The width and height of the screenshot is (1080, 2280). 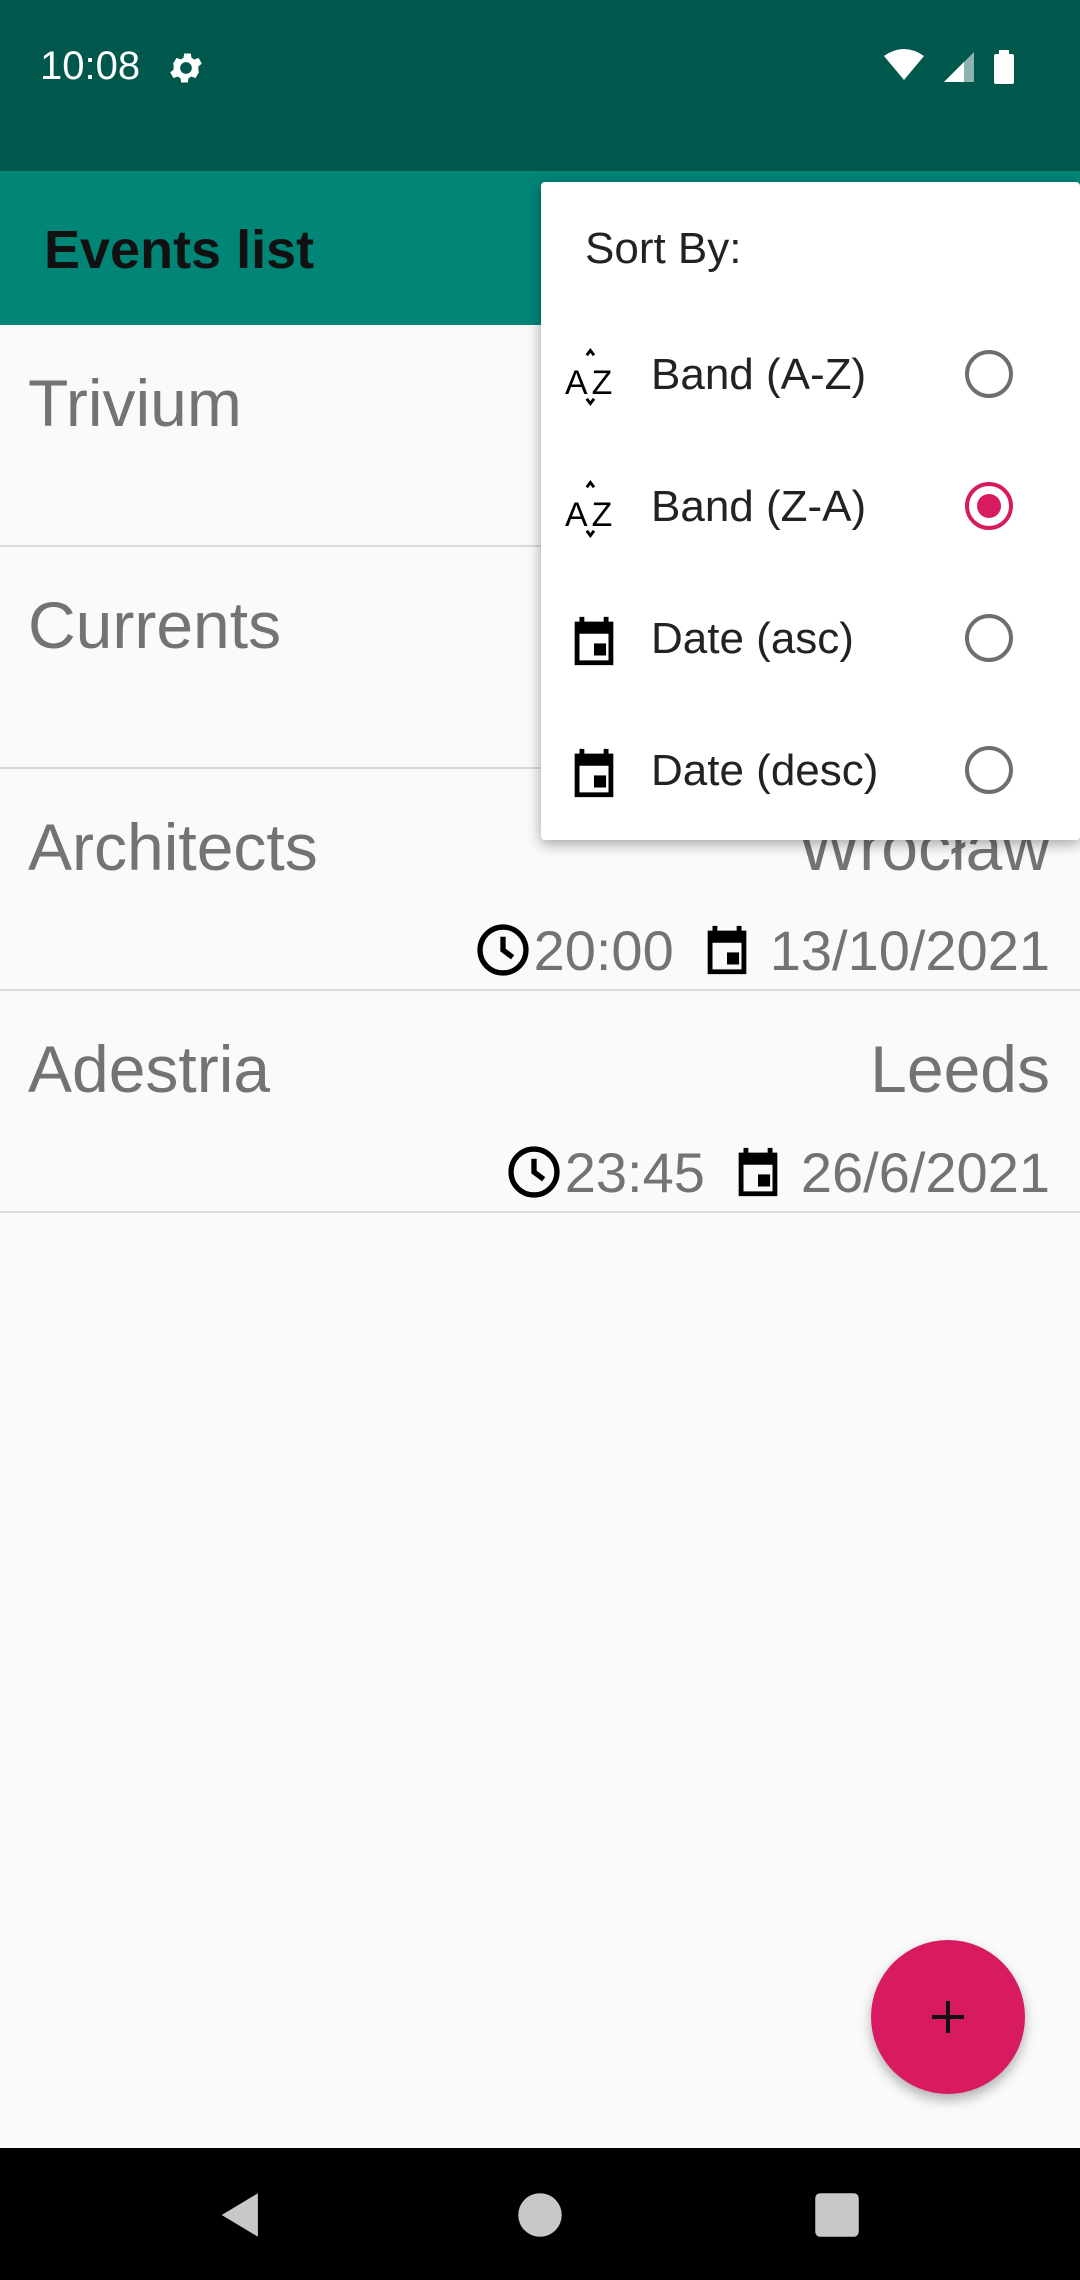 I want to click on home-icon, so click(x=540, y=2215).